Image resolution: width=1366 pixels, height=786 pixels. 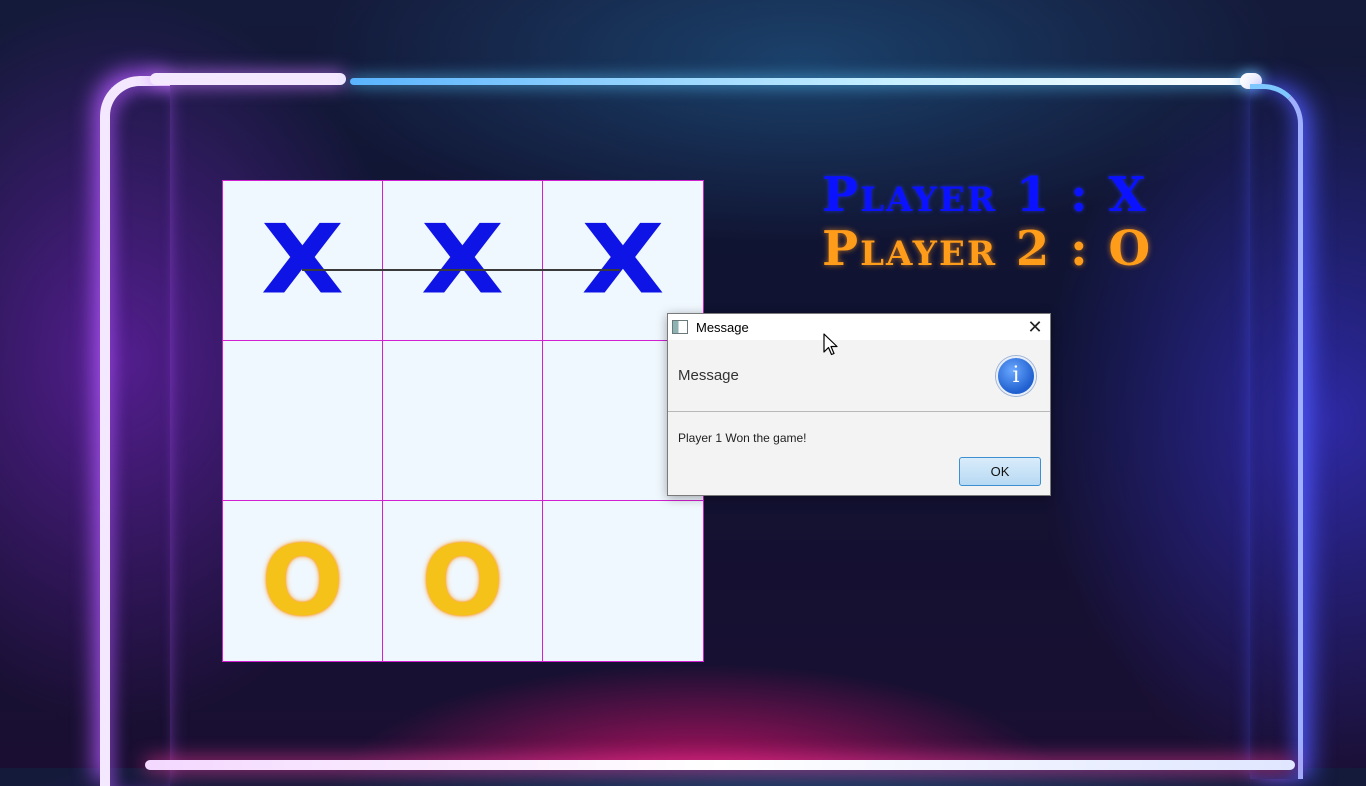 I want to click on dialog-header-text: Message, so click(x=708, y=375).